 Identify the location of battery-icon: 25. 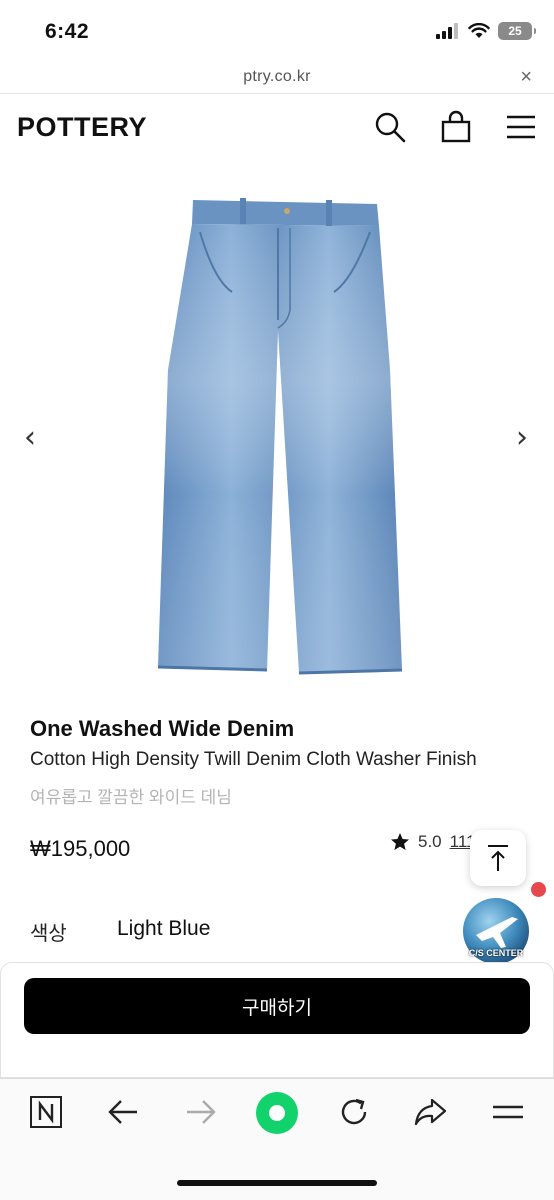
(517, 31).